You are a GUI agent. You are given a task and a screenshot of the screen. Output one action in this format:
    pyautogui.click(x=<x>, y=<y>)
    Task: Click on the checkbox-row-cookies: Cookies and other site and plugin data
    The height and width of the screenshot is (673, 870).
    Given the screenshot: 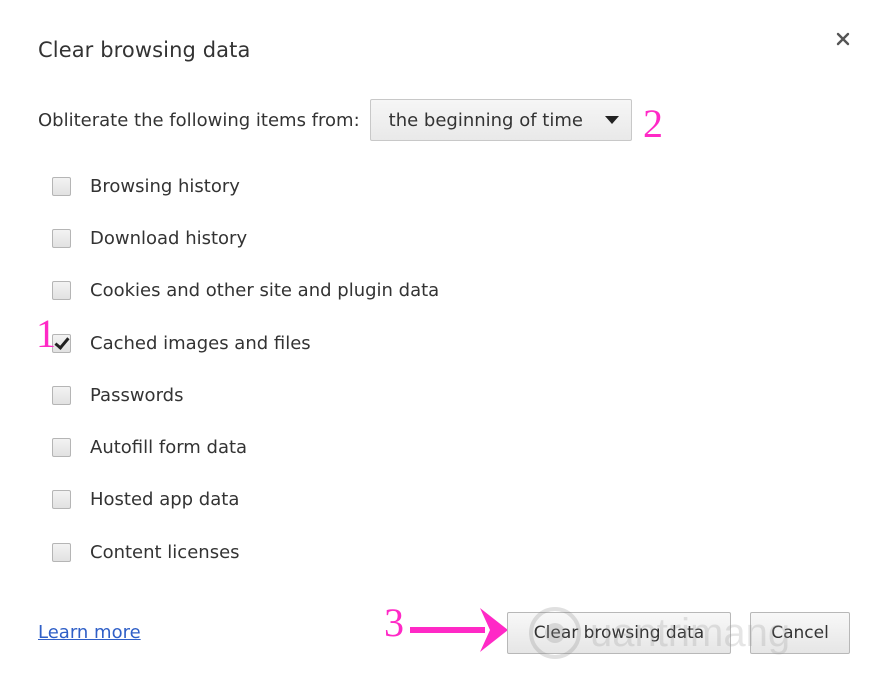 What is the action you would take?
    pyautogui.click(x=245, y=291)
    